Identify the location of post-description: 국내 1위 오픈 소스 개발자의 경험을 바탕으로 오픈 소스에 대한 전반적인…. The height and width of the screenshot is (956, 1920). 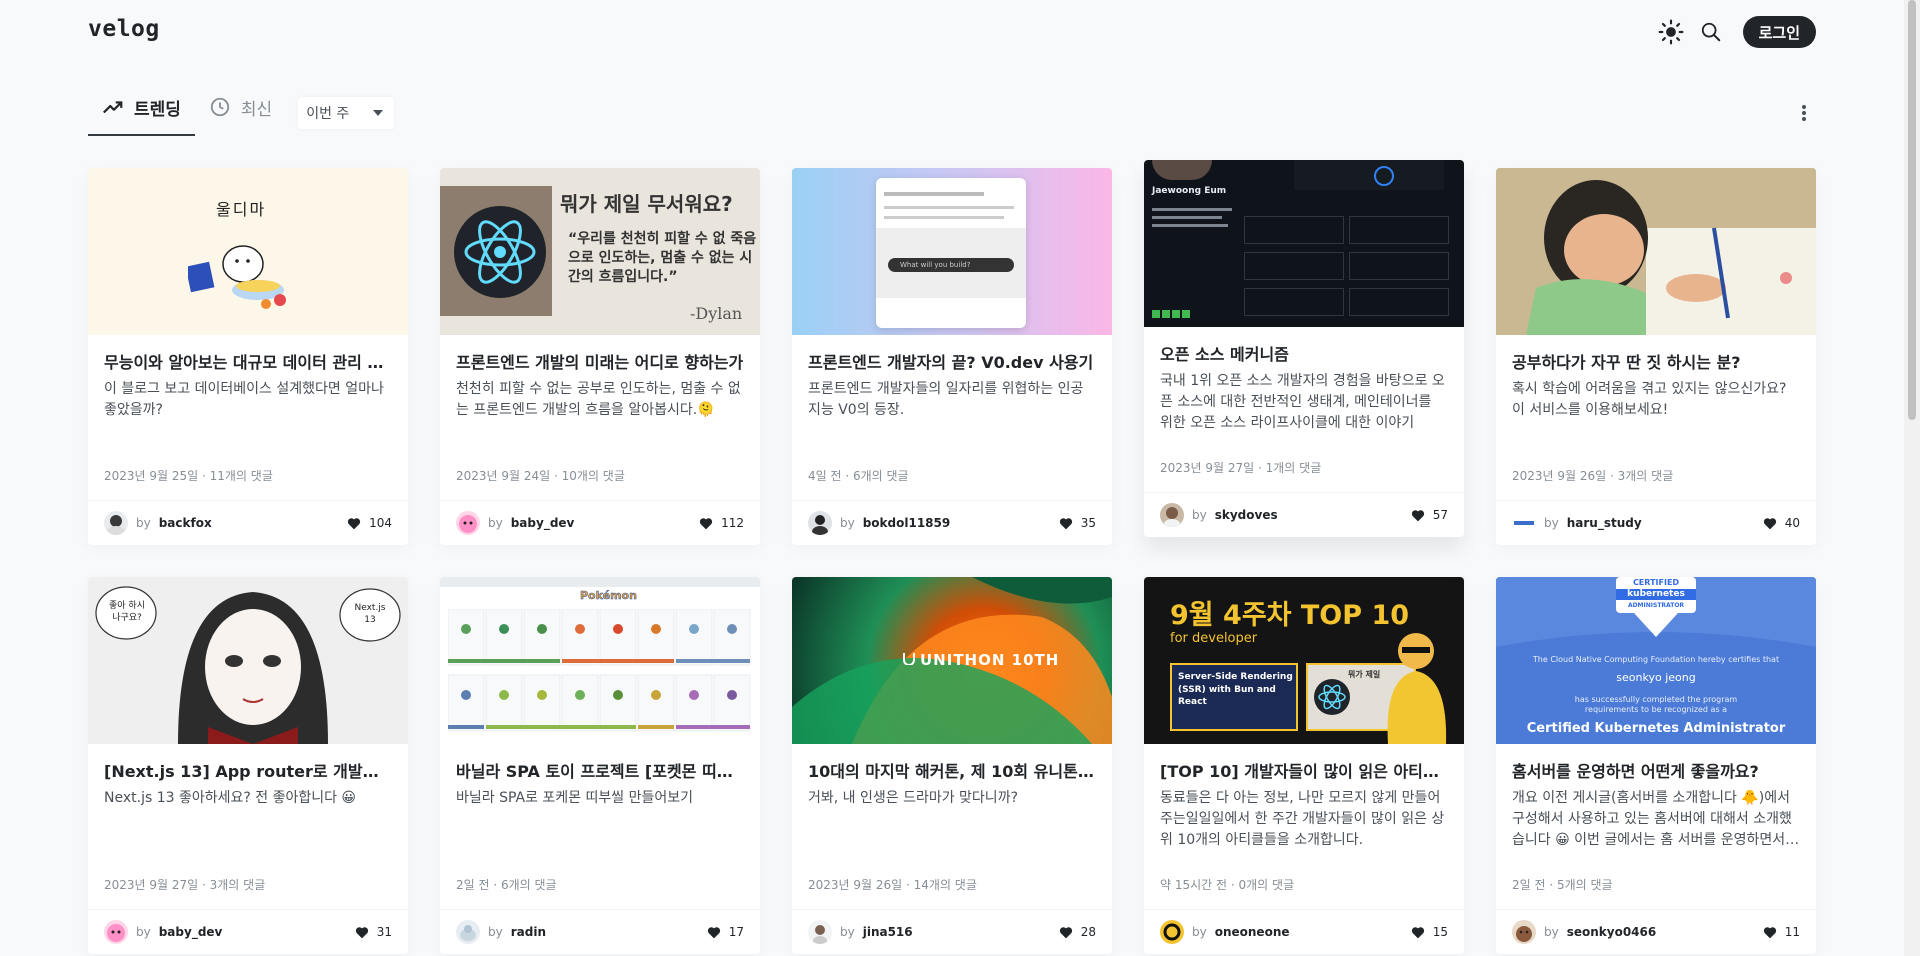
(1302, 402).